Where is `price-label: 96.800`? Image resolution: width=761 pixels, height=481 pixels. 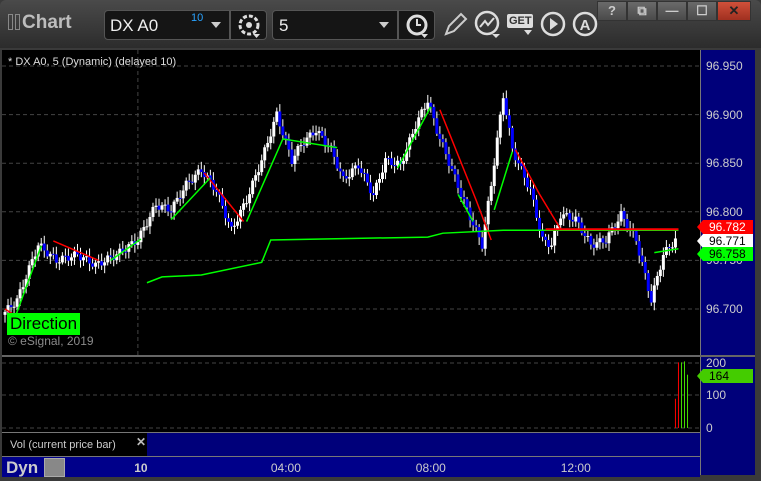
price-label: 96.800 is located at coordinates (724, 211).